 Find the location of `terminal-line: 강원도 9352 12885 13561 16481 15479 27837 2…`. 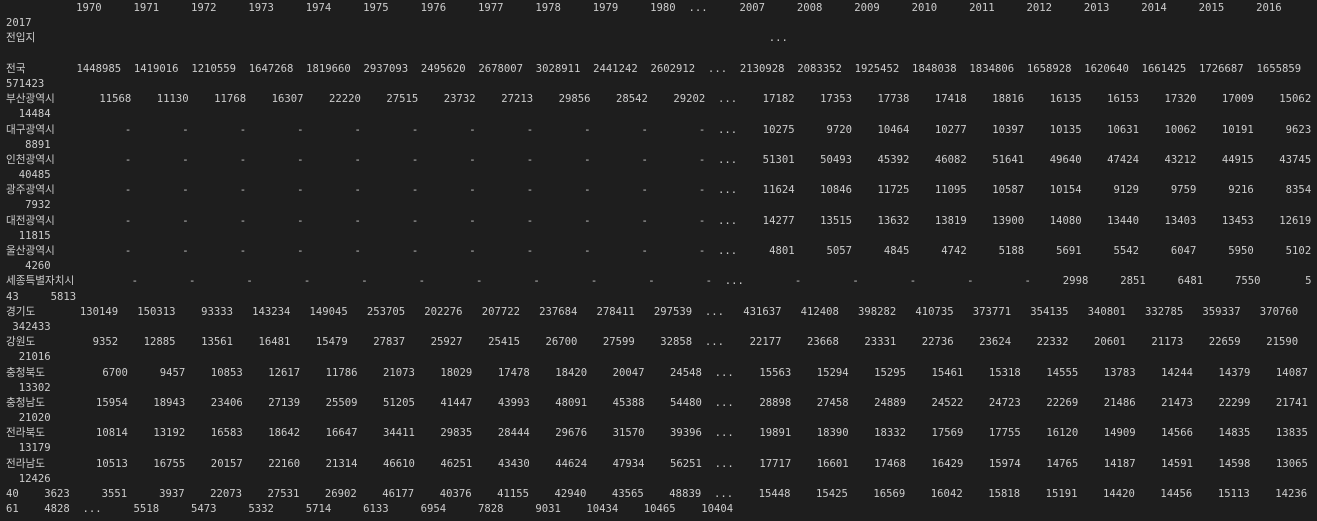

terminal-line: 강원도 9352 12885 13561 16481 15479 27837 2… is located at coordinates (658, 342).